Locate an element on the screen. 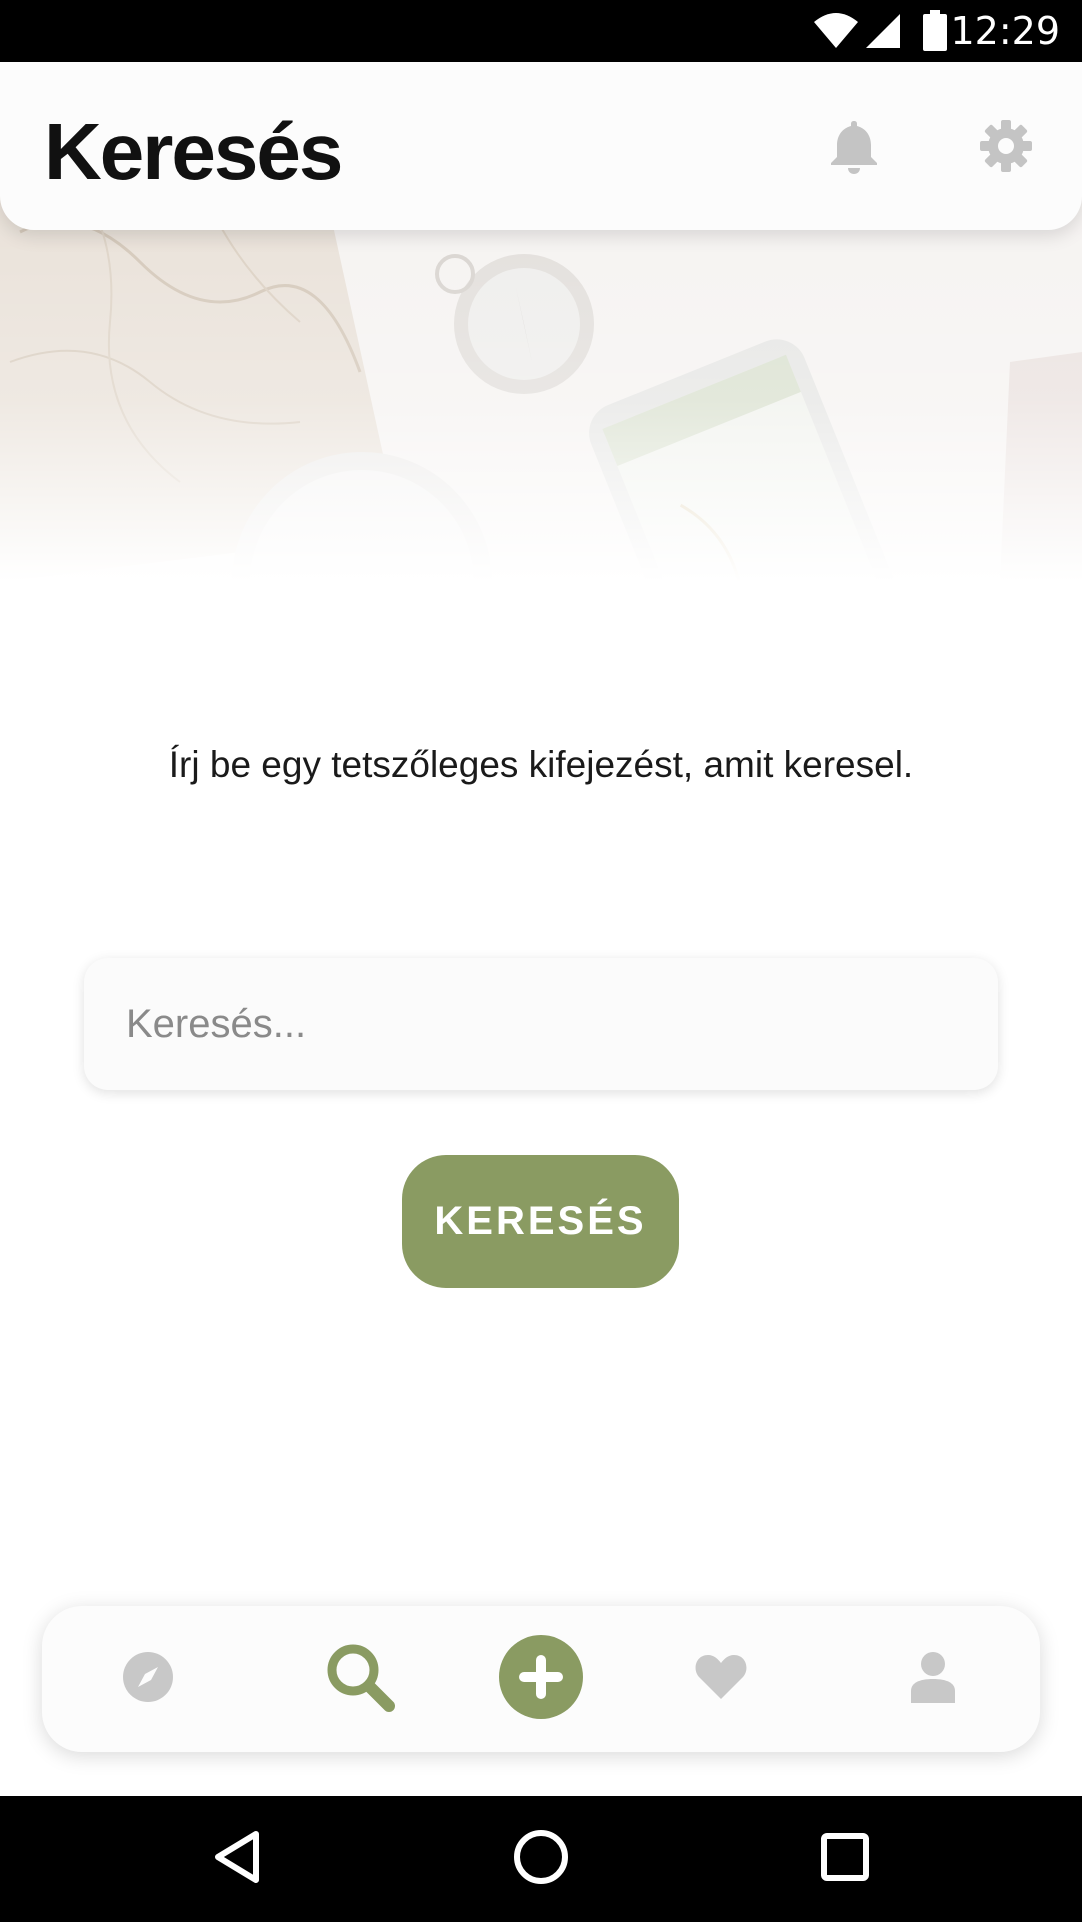  nav-item-add is located at coordinates (541, 1679).